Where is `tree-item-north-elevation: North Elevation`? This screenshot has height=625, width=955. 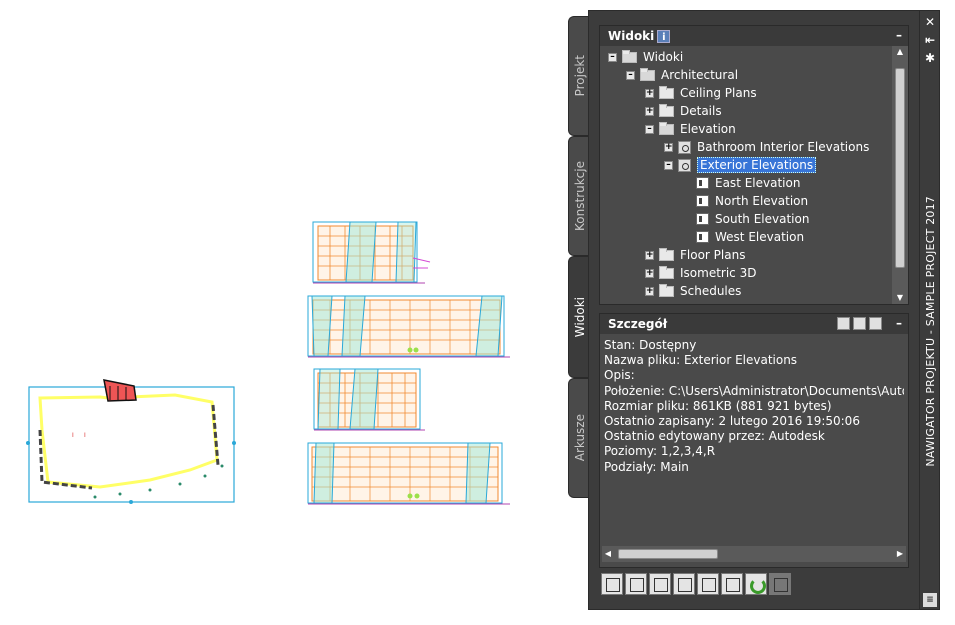 tree-item-north-elevation: North Elevation is located at coordinates (752, 201).